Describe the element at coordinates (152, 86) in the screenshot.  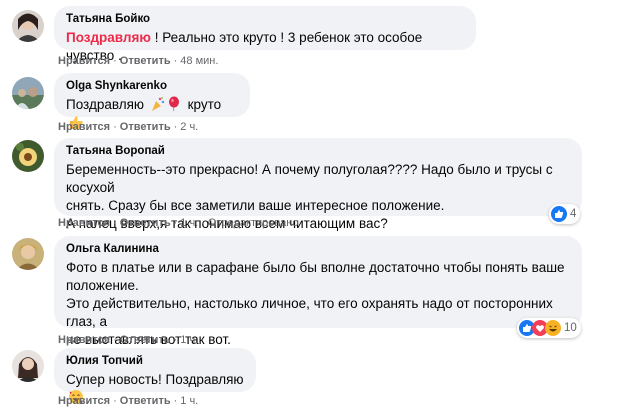
I see `comment-author: Olga Shynkarenko` at that location.